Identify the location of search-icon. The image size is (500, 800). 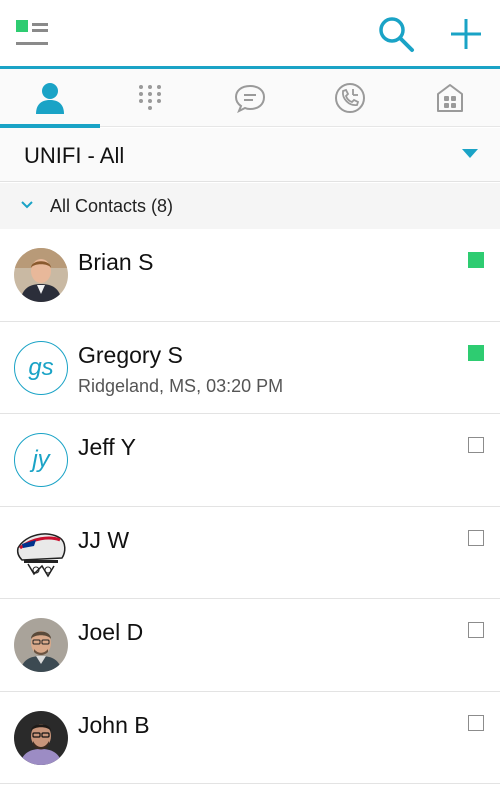
(396, 34).